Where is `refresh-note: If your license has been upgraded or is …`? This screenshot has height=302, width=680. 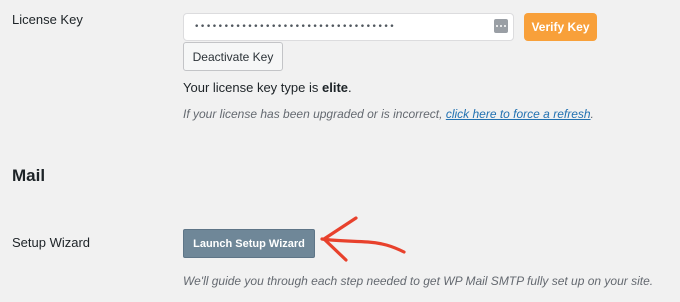
refresh-note: If your license has been upgraded or is … is located at coordinates (388, 114).